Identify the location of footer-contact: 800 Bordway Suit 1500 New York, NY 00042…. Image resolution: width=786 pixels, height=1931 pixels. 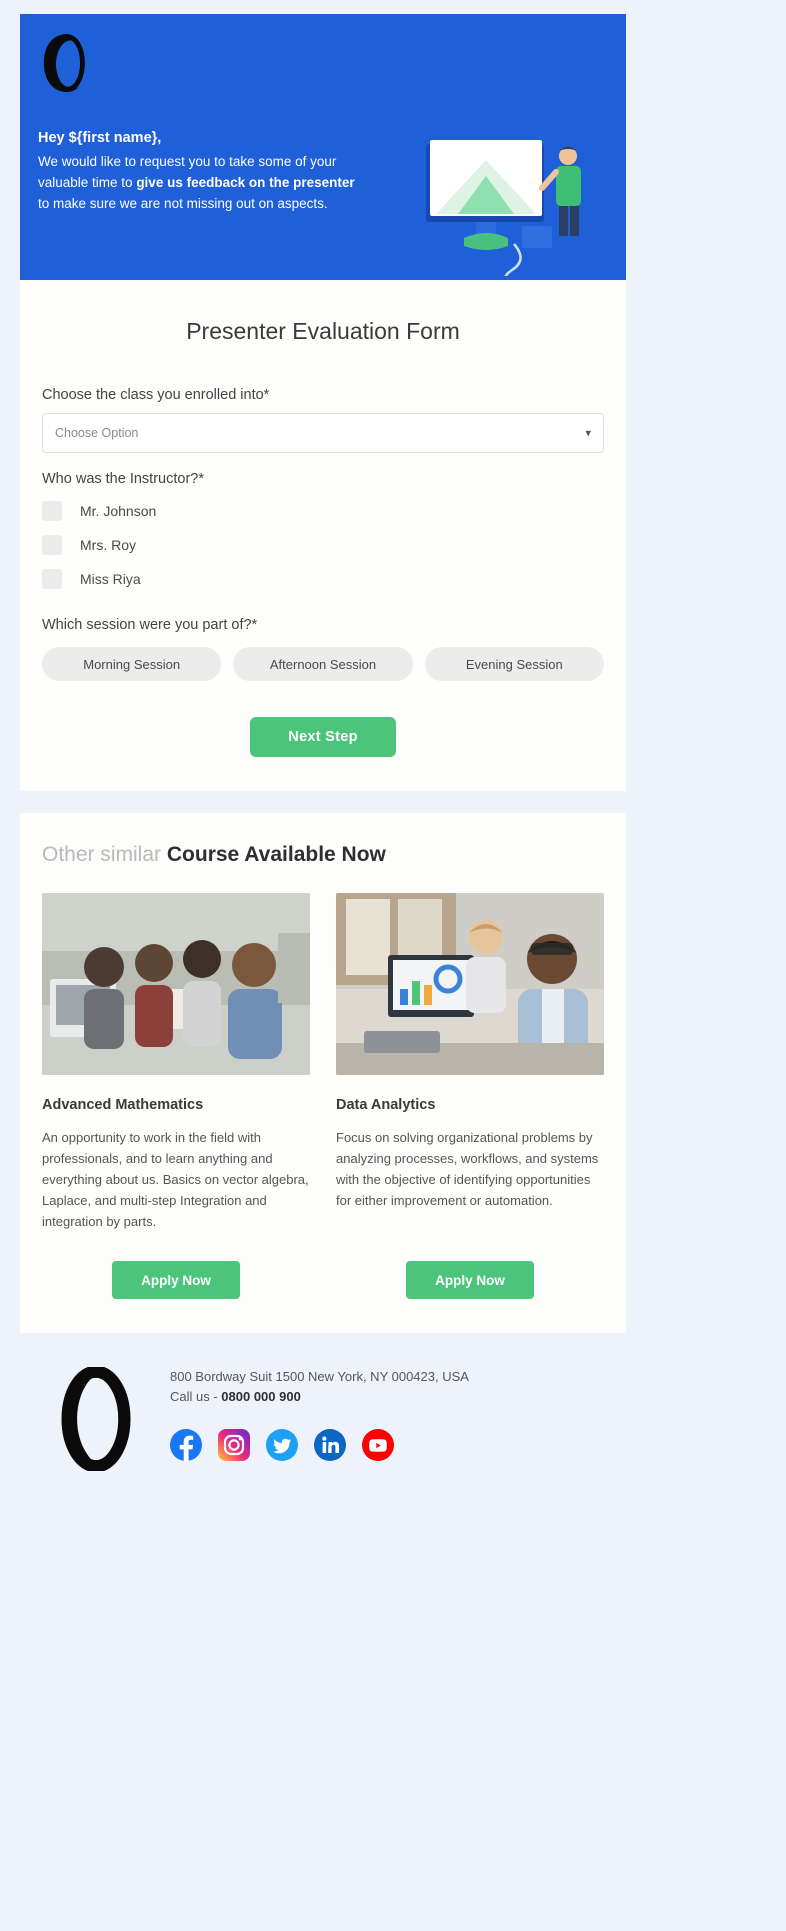
(387, 1410).